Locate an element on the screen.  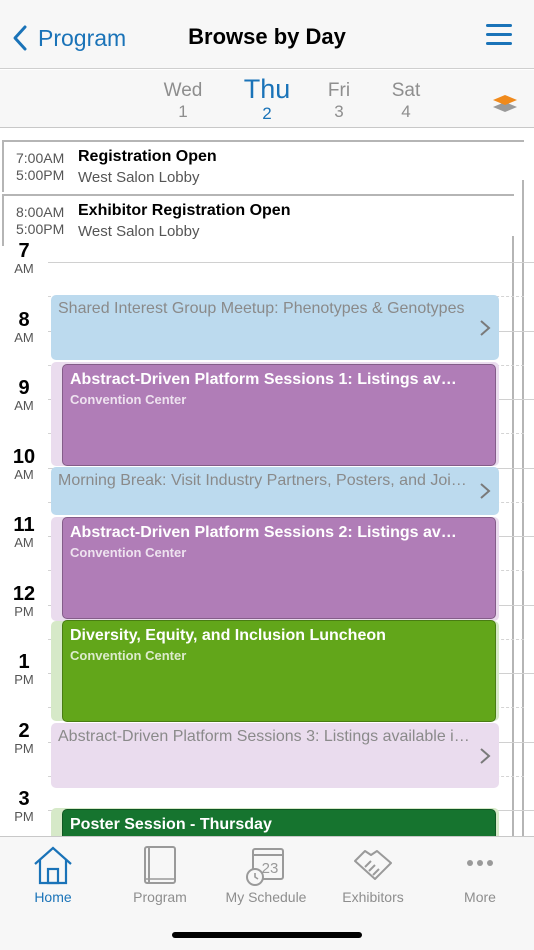
hour-label: 11 AM is located at coordinates (24, 532).